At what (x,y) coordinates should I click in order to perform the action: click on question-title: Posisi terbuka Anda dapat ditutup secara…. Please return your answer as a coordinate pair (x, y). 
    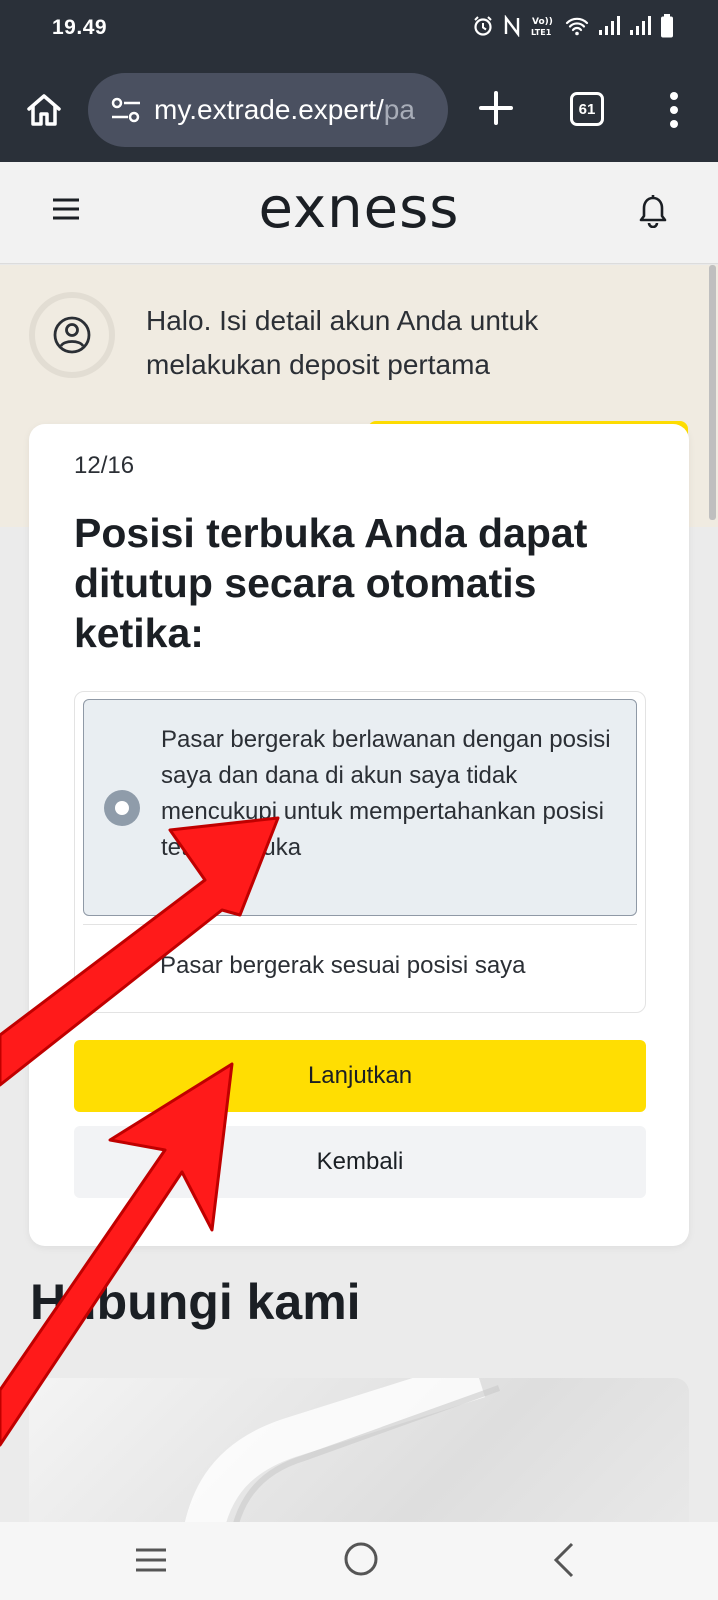
    Looking at the image, I should click on (331, 583).